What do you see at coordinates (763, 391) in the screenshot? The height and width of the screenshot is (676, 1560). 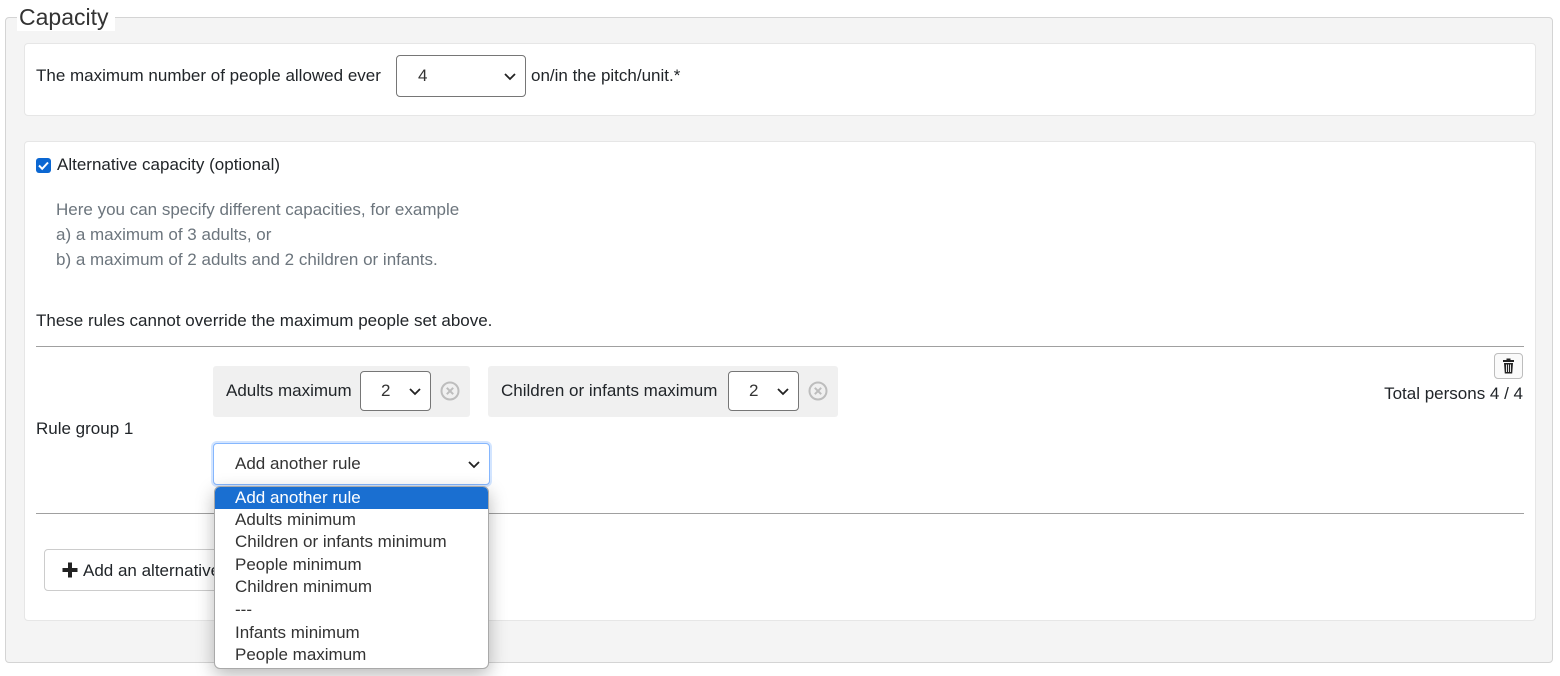 I see `rule-children-max-select: 2` at bounding box center [763, 391].